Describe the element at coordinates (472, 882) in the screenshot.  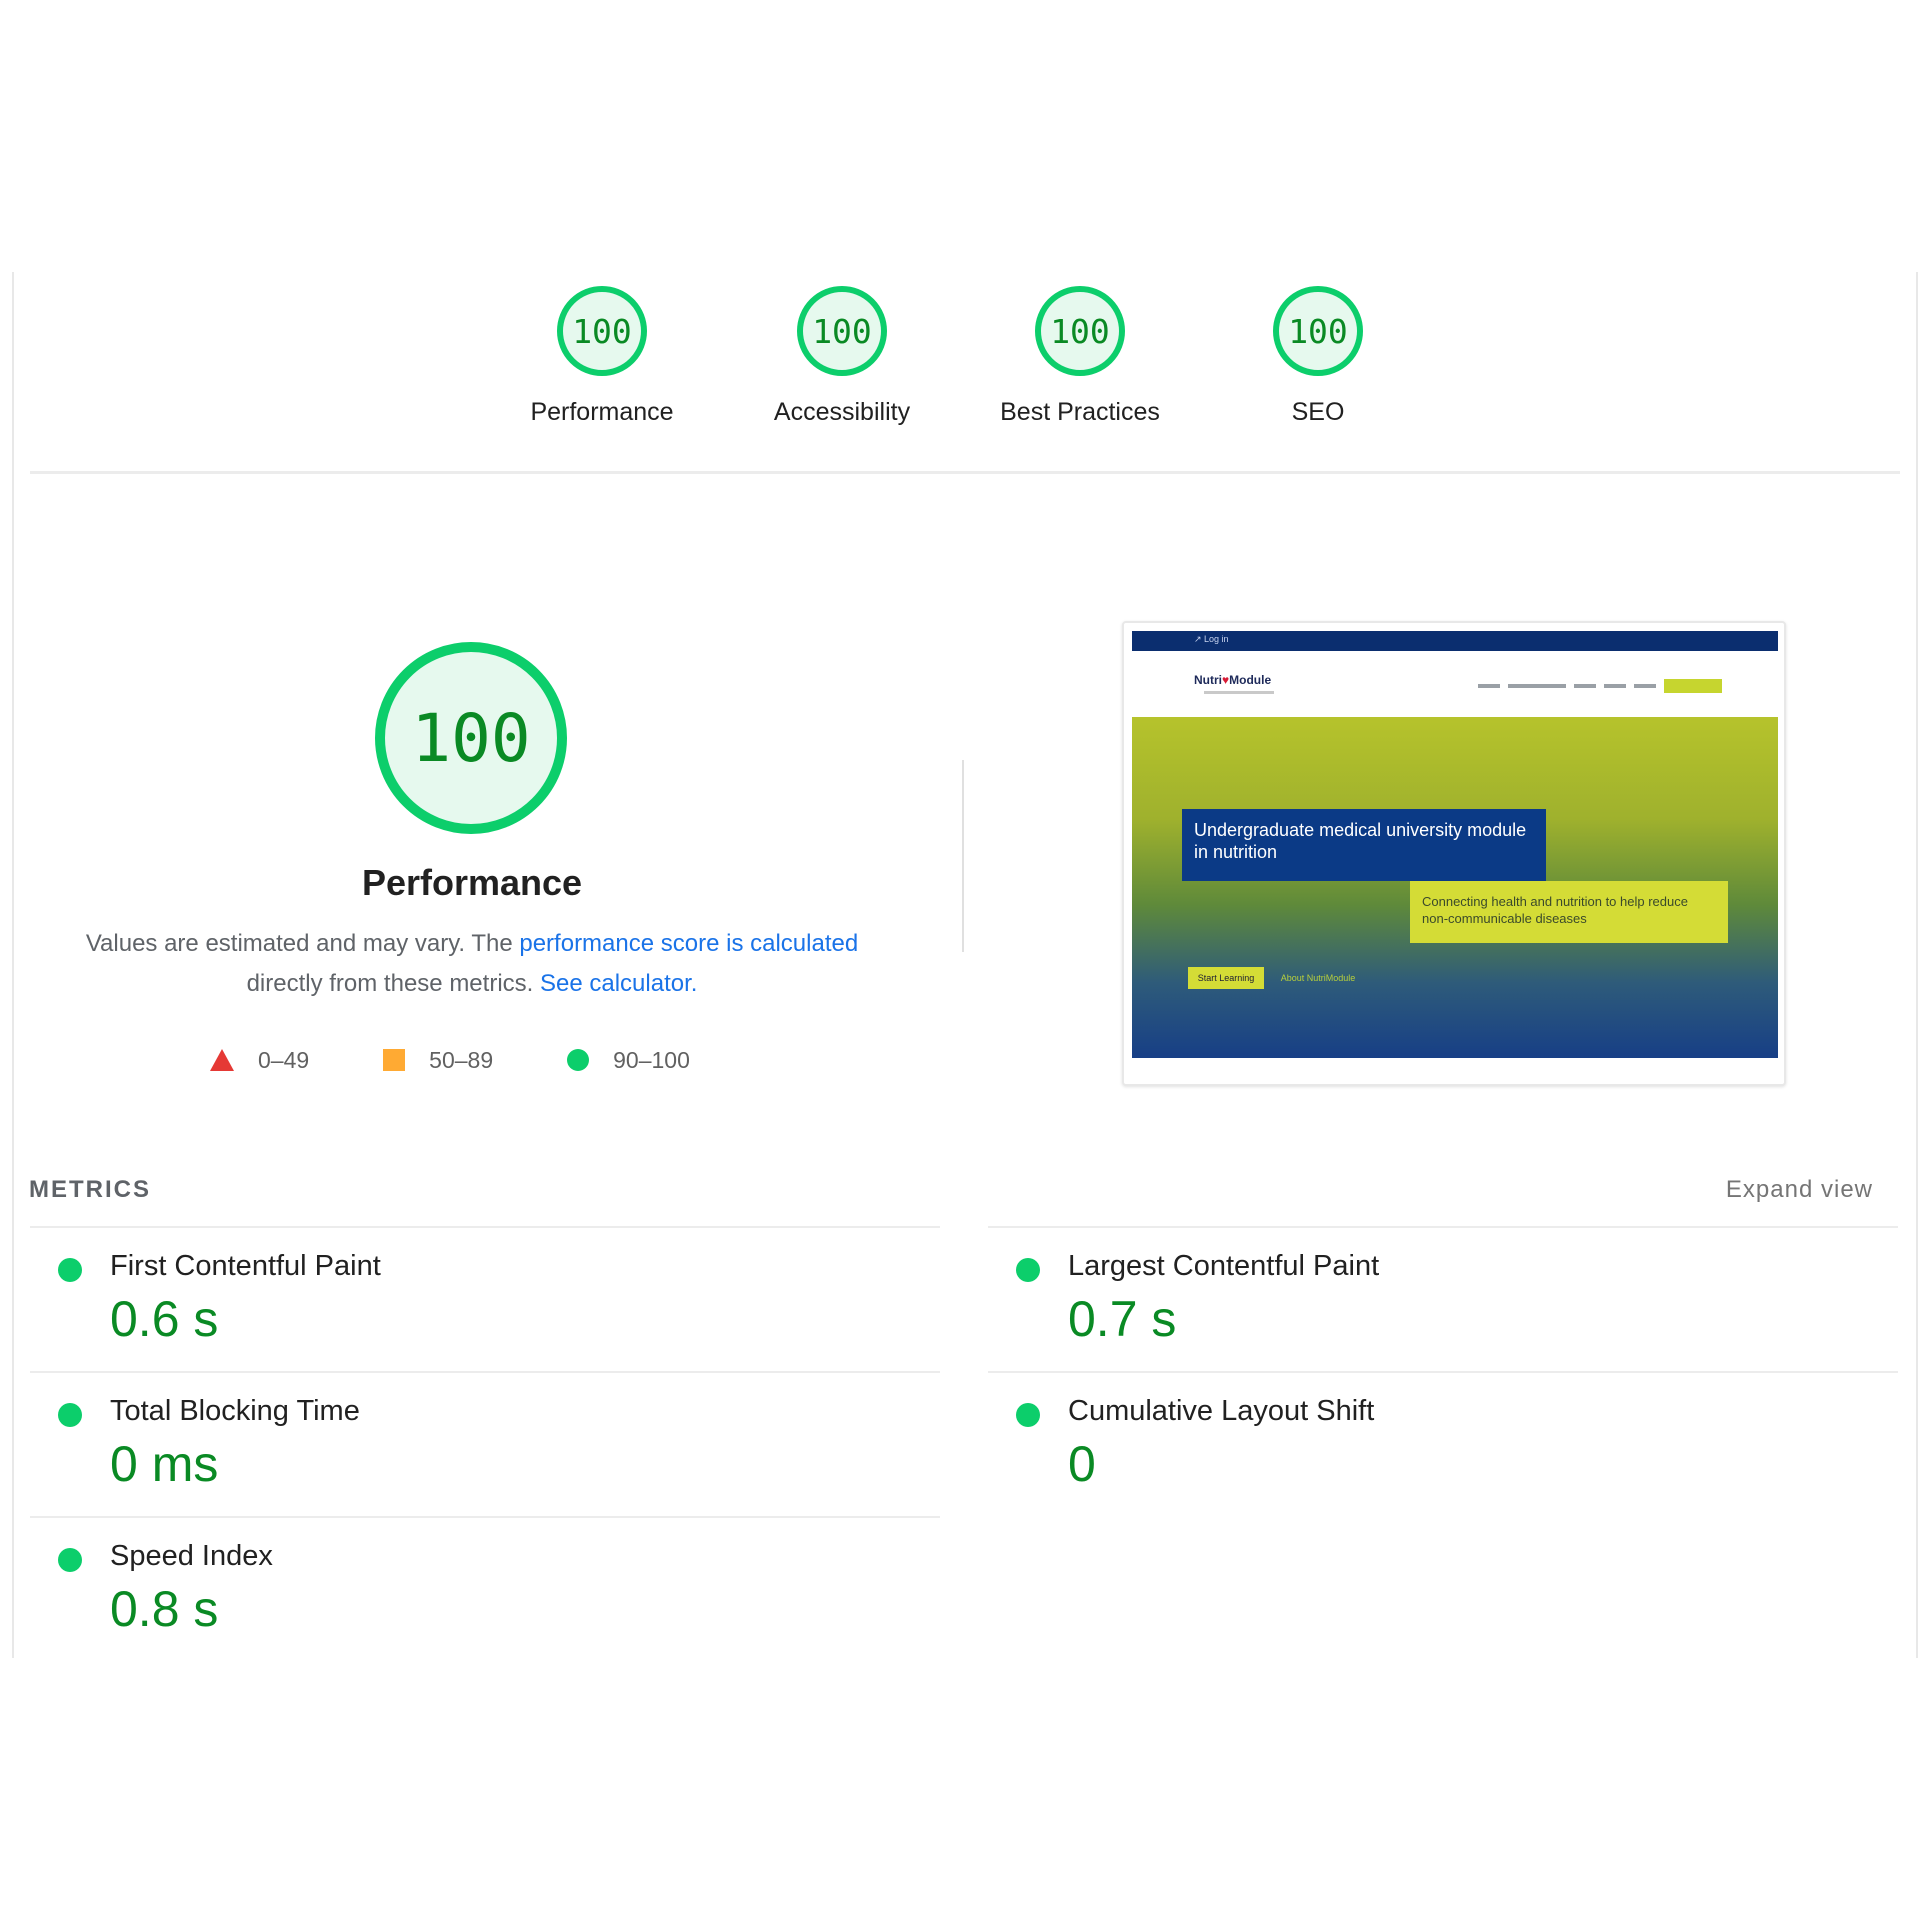
I see `performance-title: Performance` at that location.